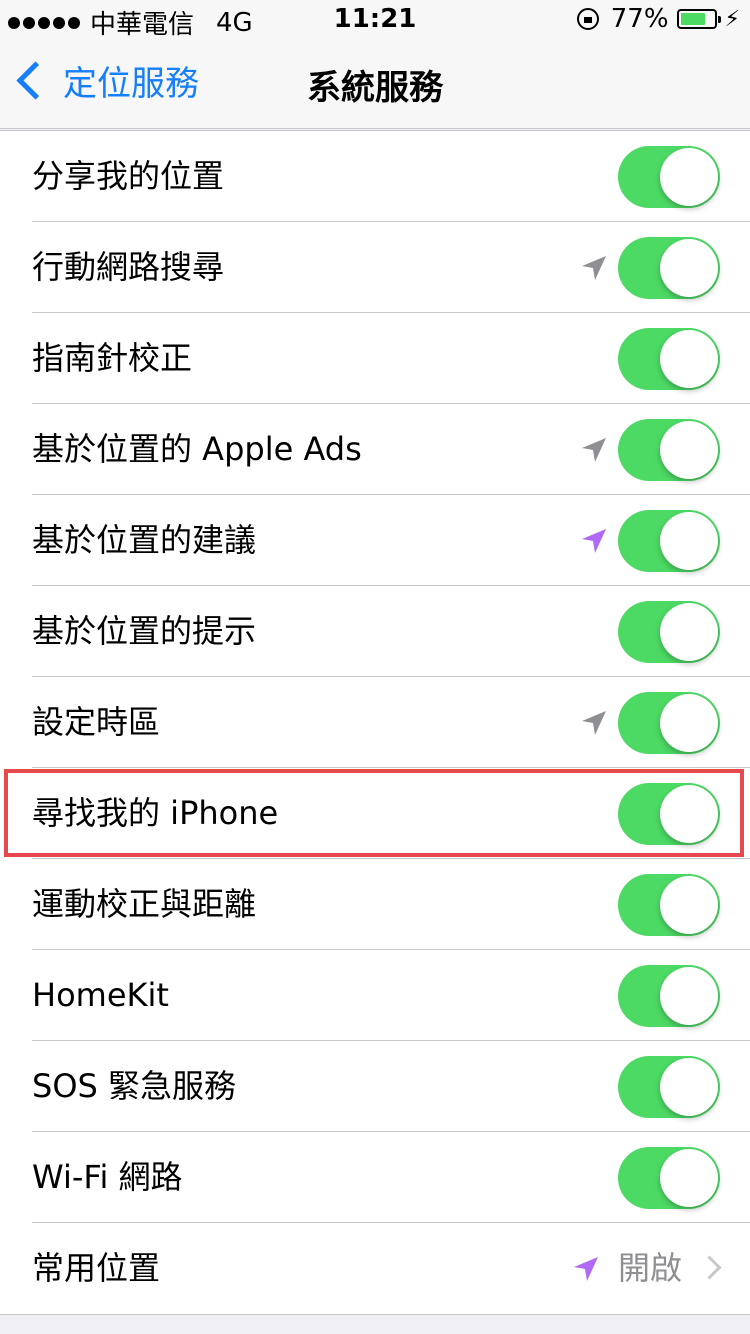  What do you see at coordinates (709, 1267) in the screenshot?
I see `chevron-right-icon` at bounding box center [709, 1267].